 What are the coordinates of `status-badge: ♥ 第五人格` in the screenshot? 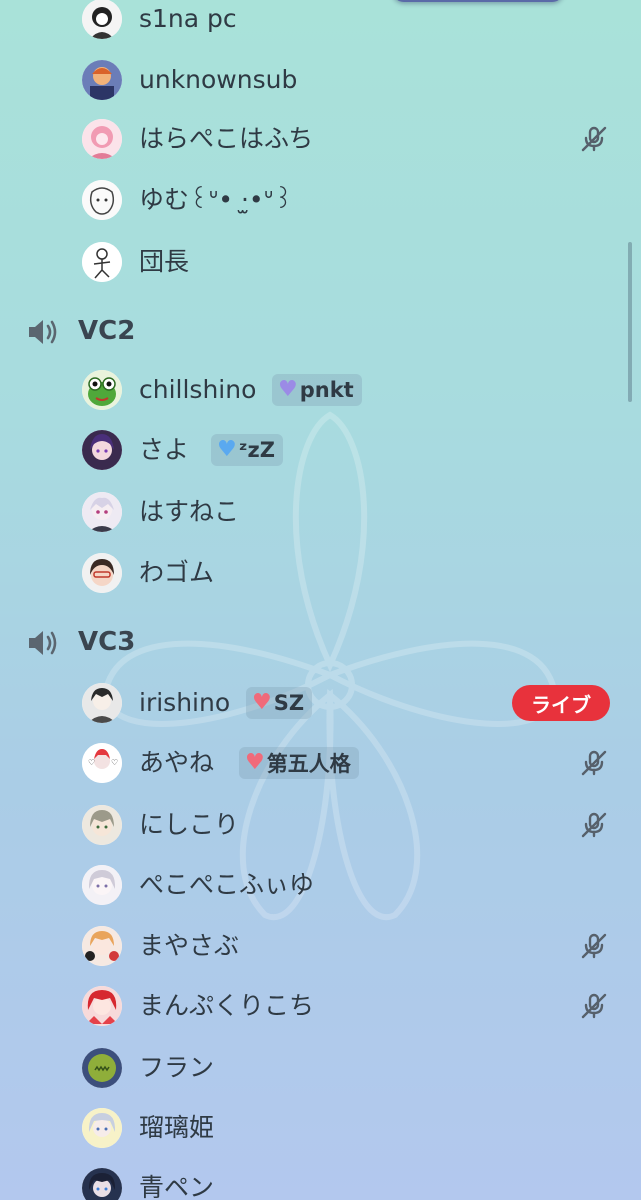 It's located at (299, 763).